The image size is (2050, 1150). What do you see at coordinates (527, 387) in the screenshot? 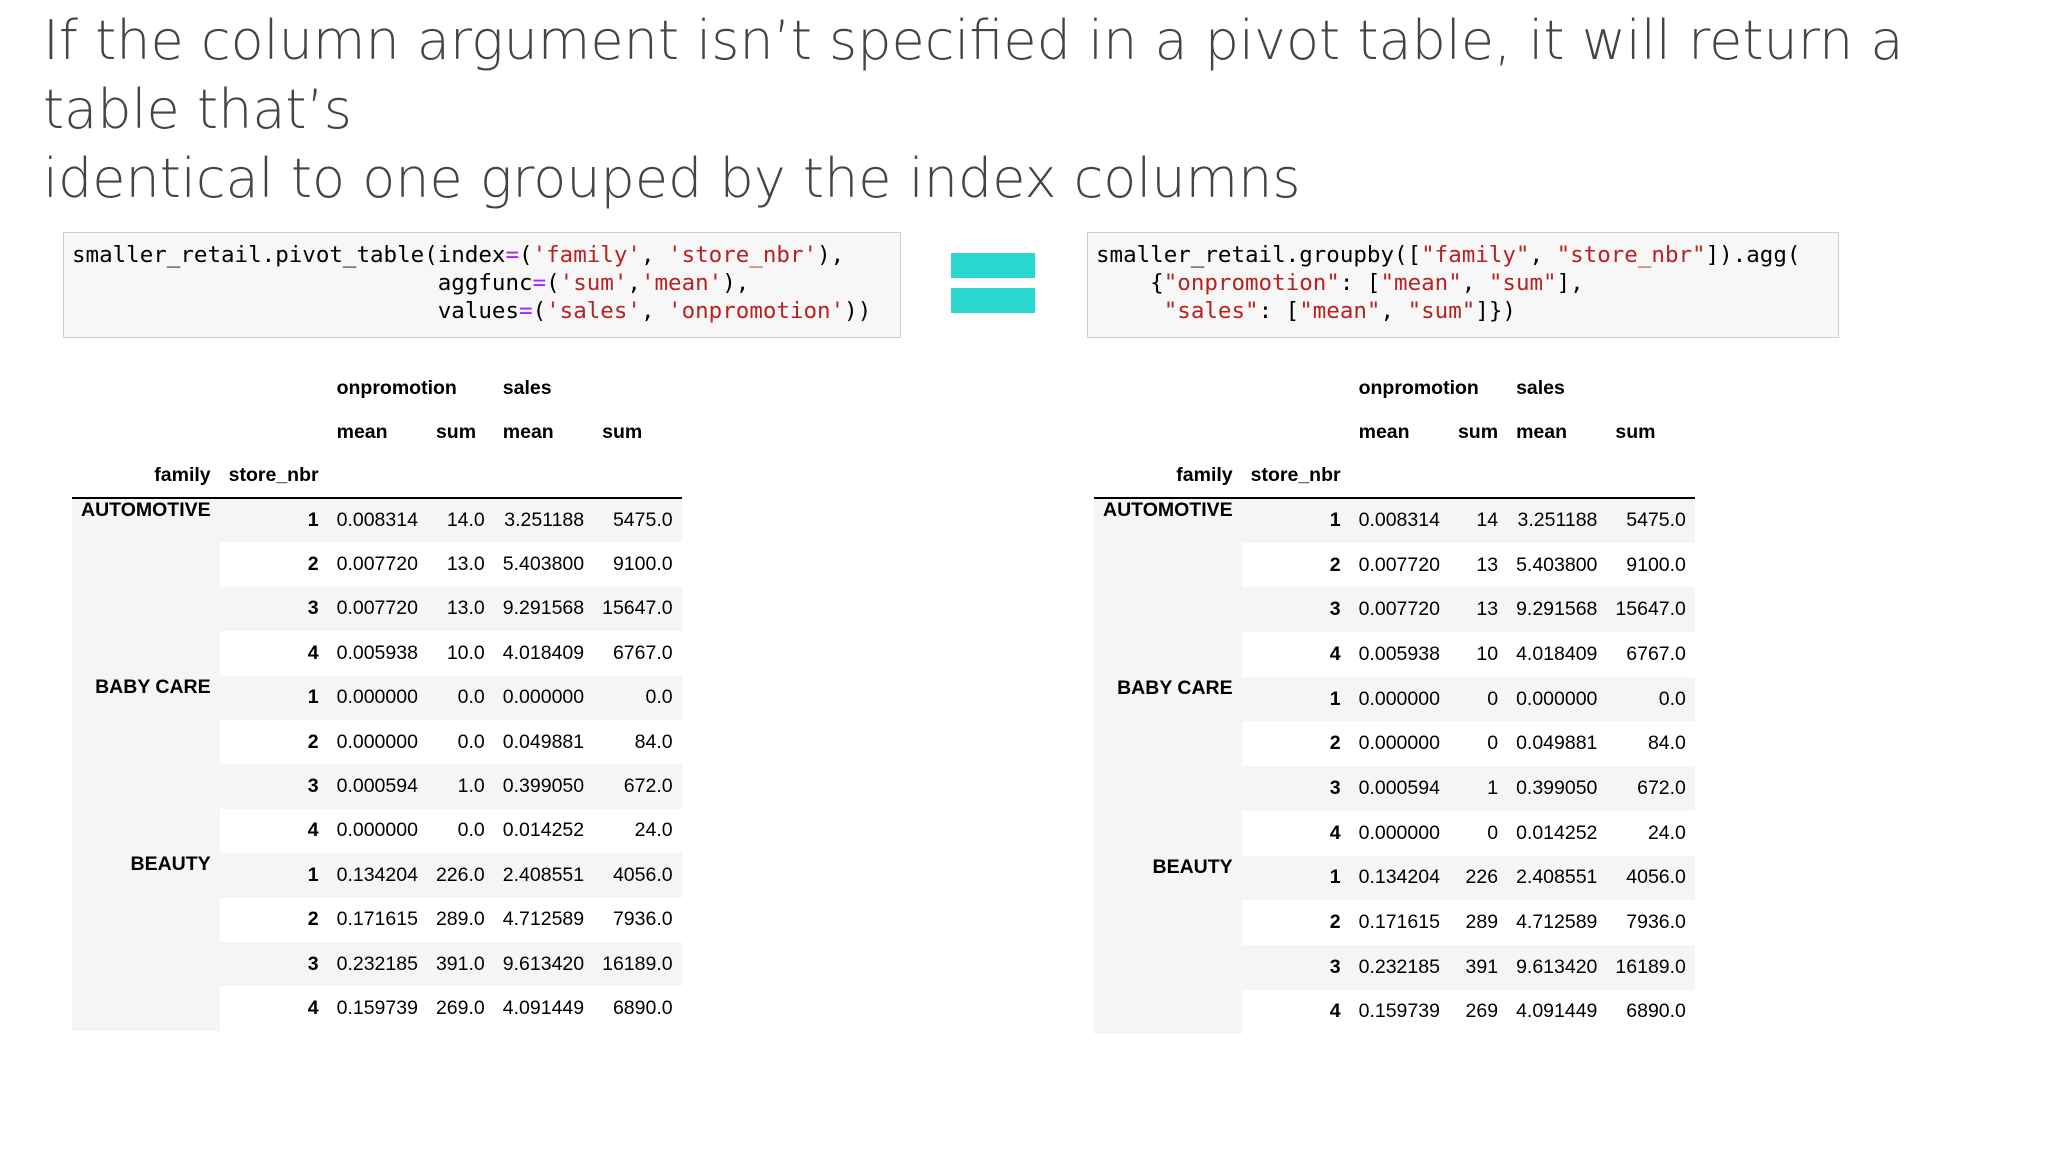
I see `column-group-header: sales` at bounding box center [527, 387].